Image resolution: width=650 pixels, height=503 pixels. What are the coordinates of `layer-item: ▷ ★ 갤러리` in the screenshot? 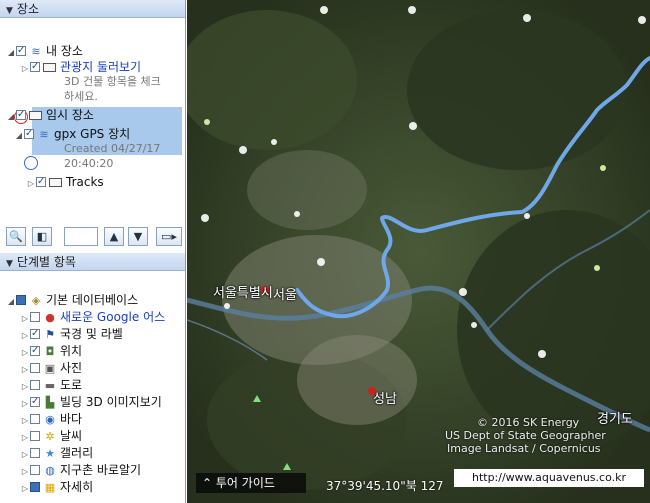 It's located at (56, 453).